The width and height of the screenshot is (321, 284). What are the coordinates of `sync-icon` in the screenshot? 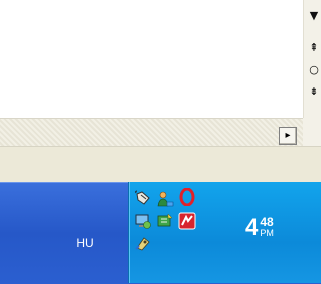 It's located at (165, 221).